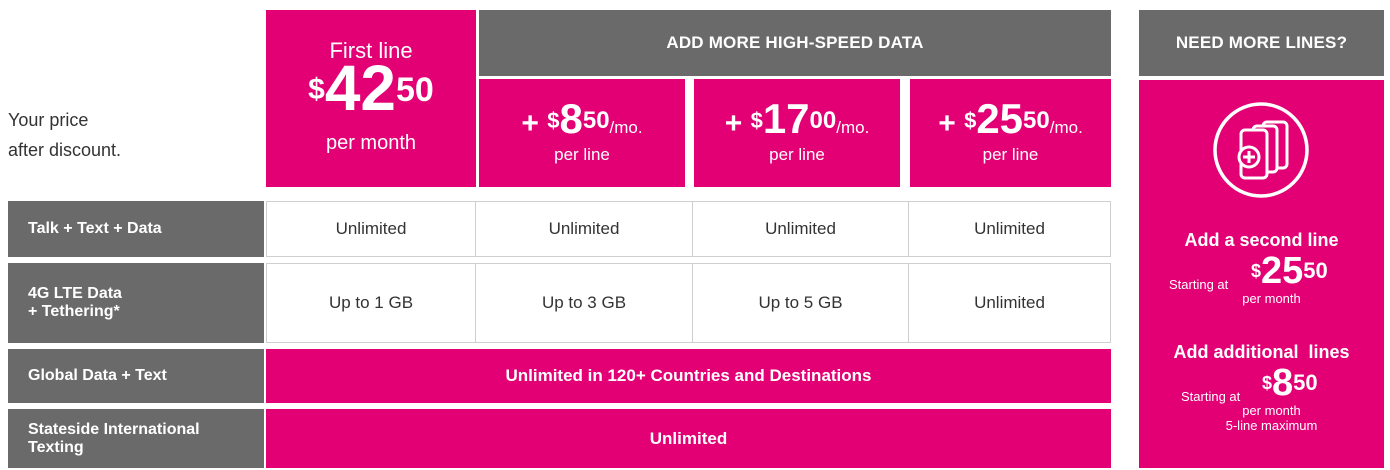 The width and height of the screenshot is (1390, 470). Describe the element at coordinates (65, 150) in the screenshot. I see `intro-line-2: after discount.` at that location.